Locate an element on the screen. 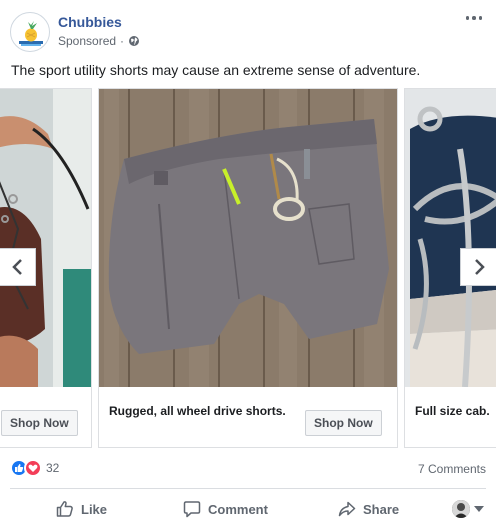 The image size is (496, 528). page-avatar is located at coordinates (30, 32).